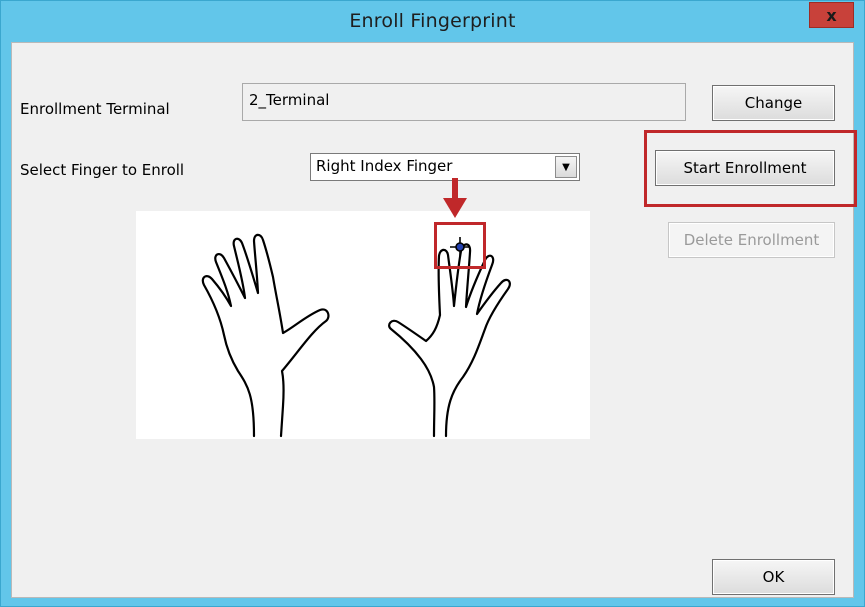 This screenshot has width=865, height=607. I want to click on right-hand-outline, so click(449, 340).